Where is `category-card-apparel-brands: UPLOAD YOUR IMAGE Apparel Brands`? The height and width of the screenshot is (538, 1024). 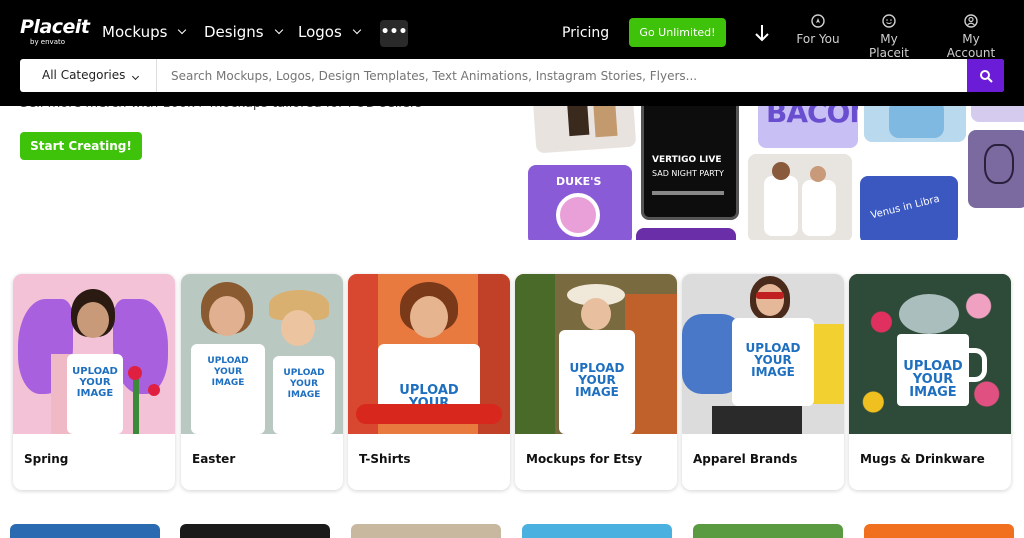
category-card-apparel-brands: UPLOAD YOUR IMAGE Apparel Brands is located at coordinates (763, 382).